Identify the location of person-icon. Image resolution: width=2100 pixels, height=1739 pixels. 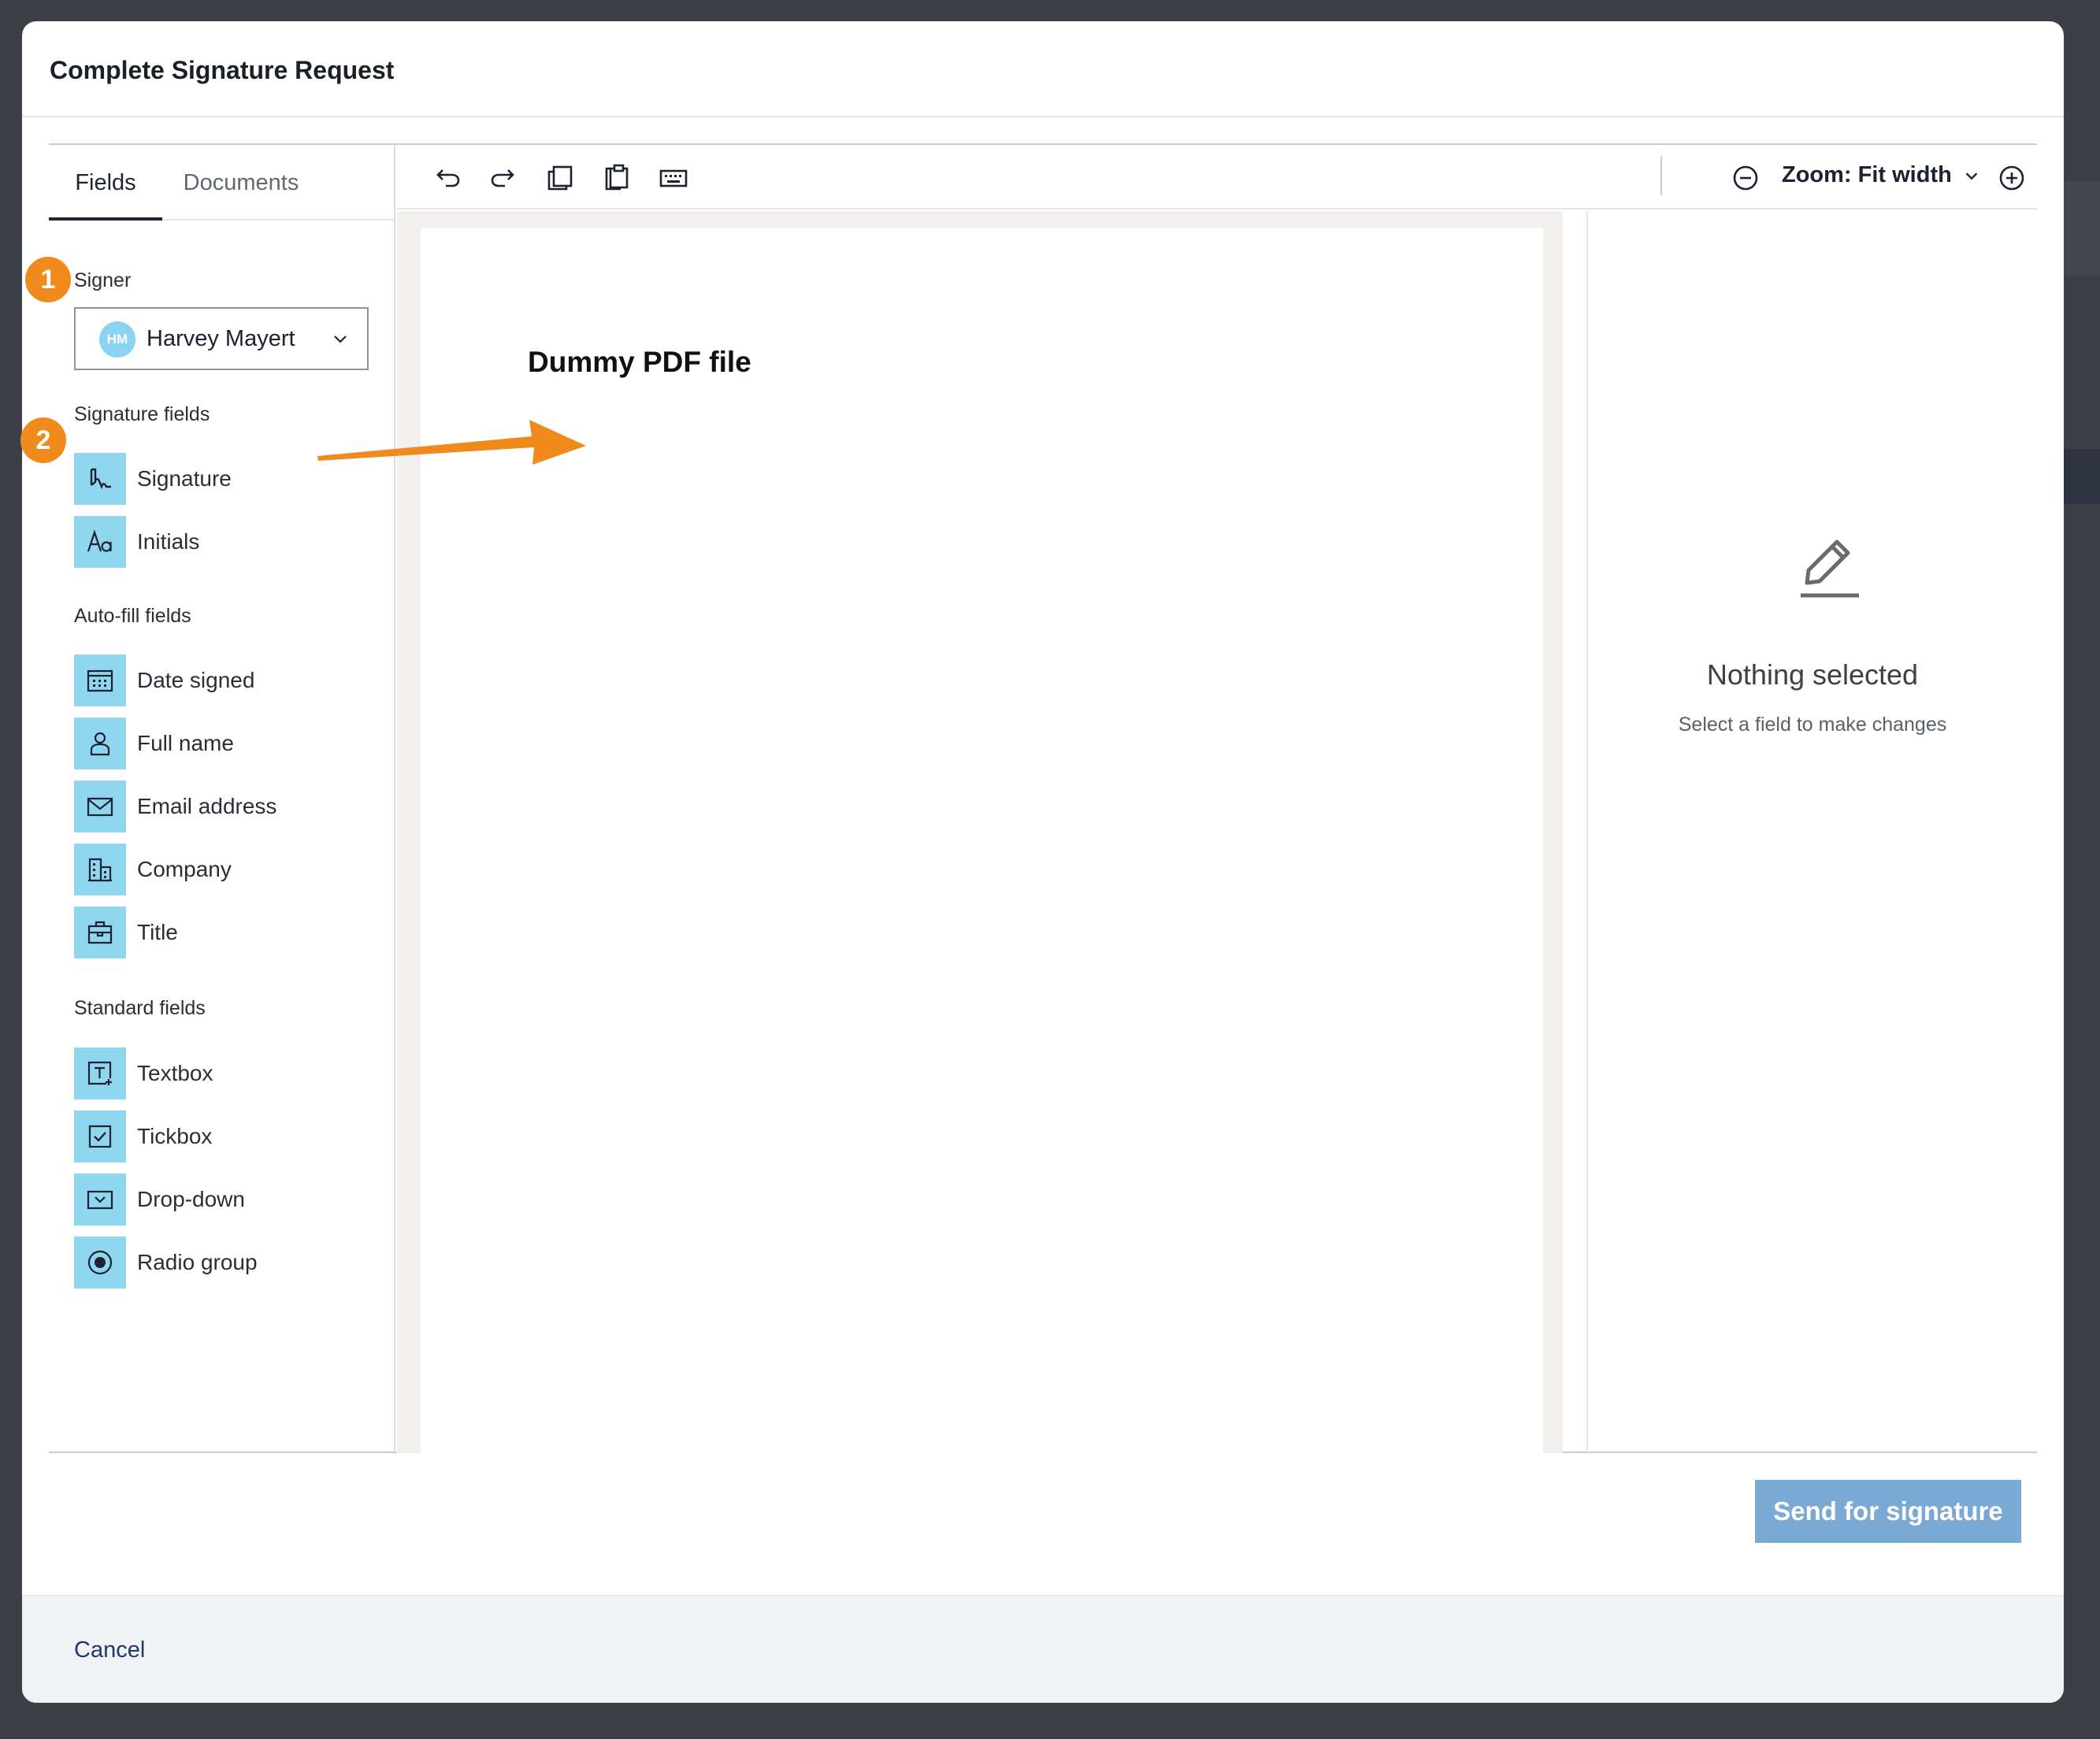
(100, 743).